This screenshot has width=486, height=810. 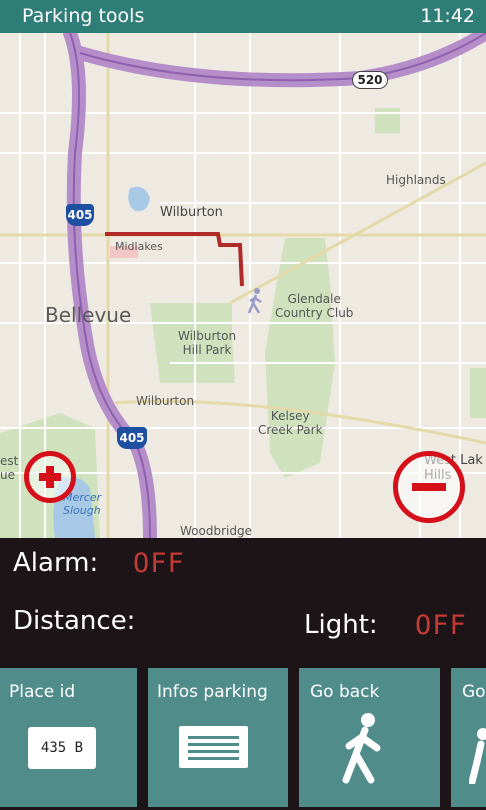 I want to click on map-label-midlakes: Midlakes, so click(x=139, y=246).